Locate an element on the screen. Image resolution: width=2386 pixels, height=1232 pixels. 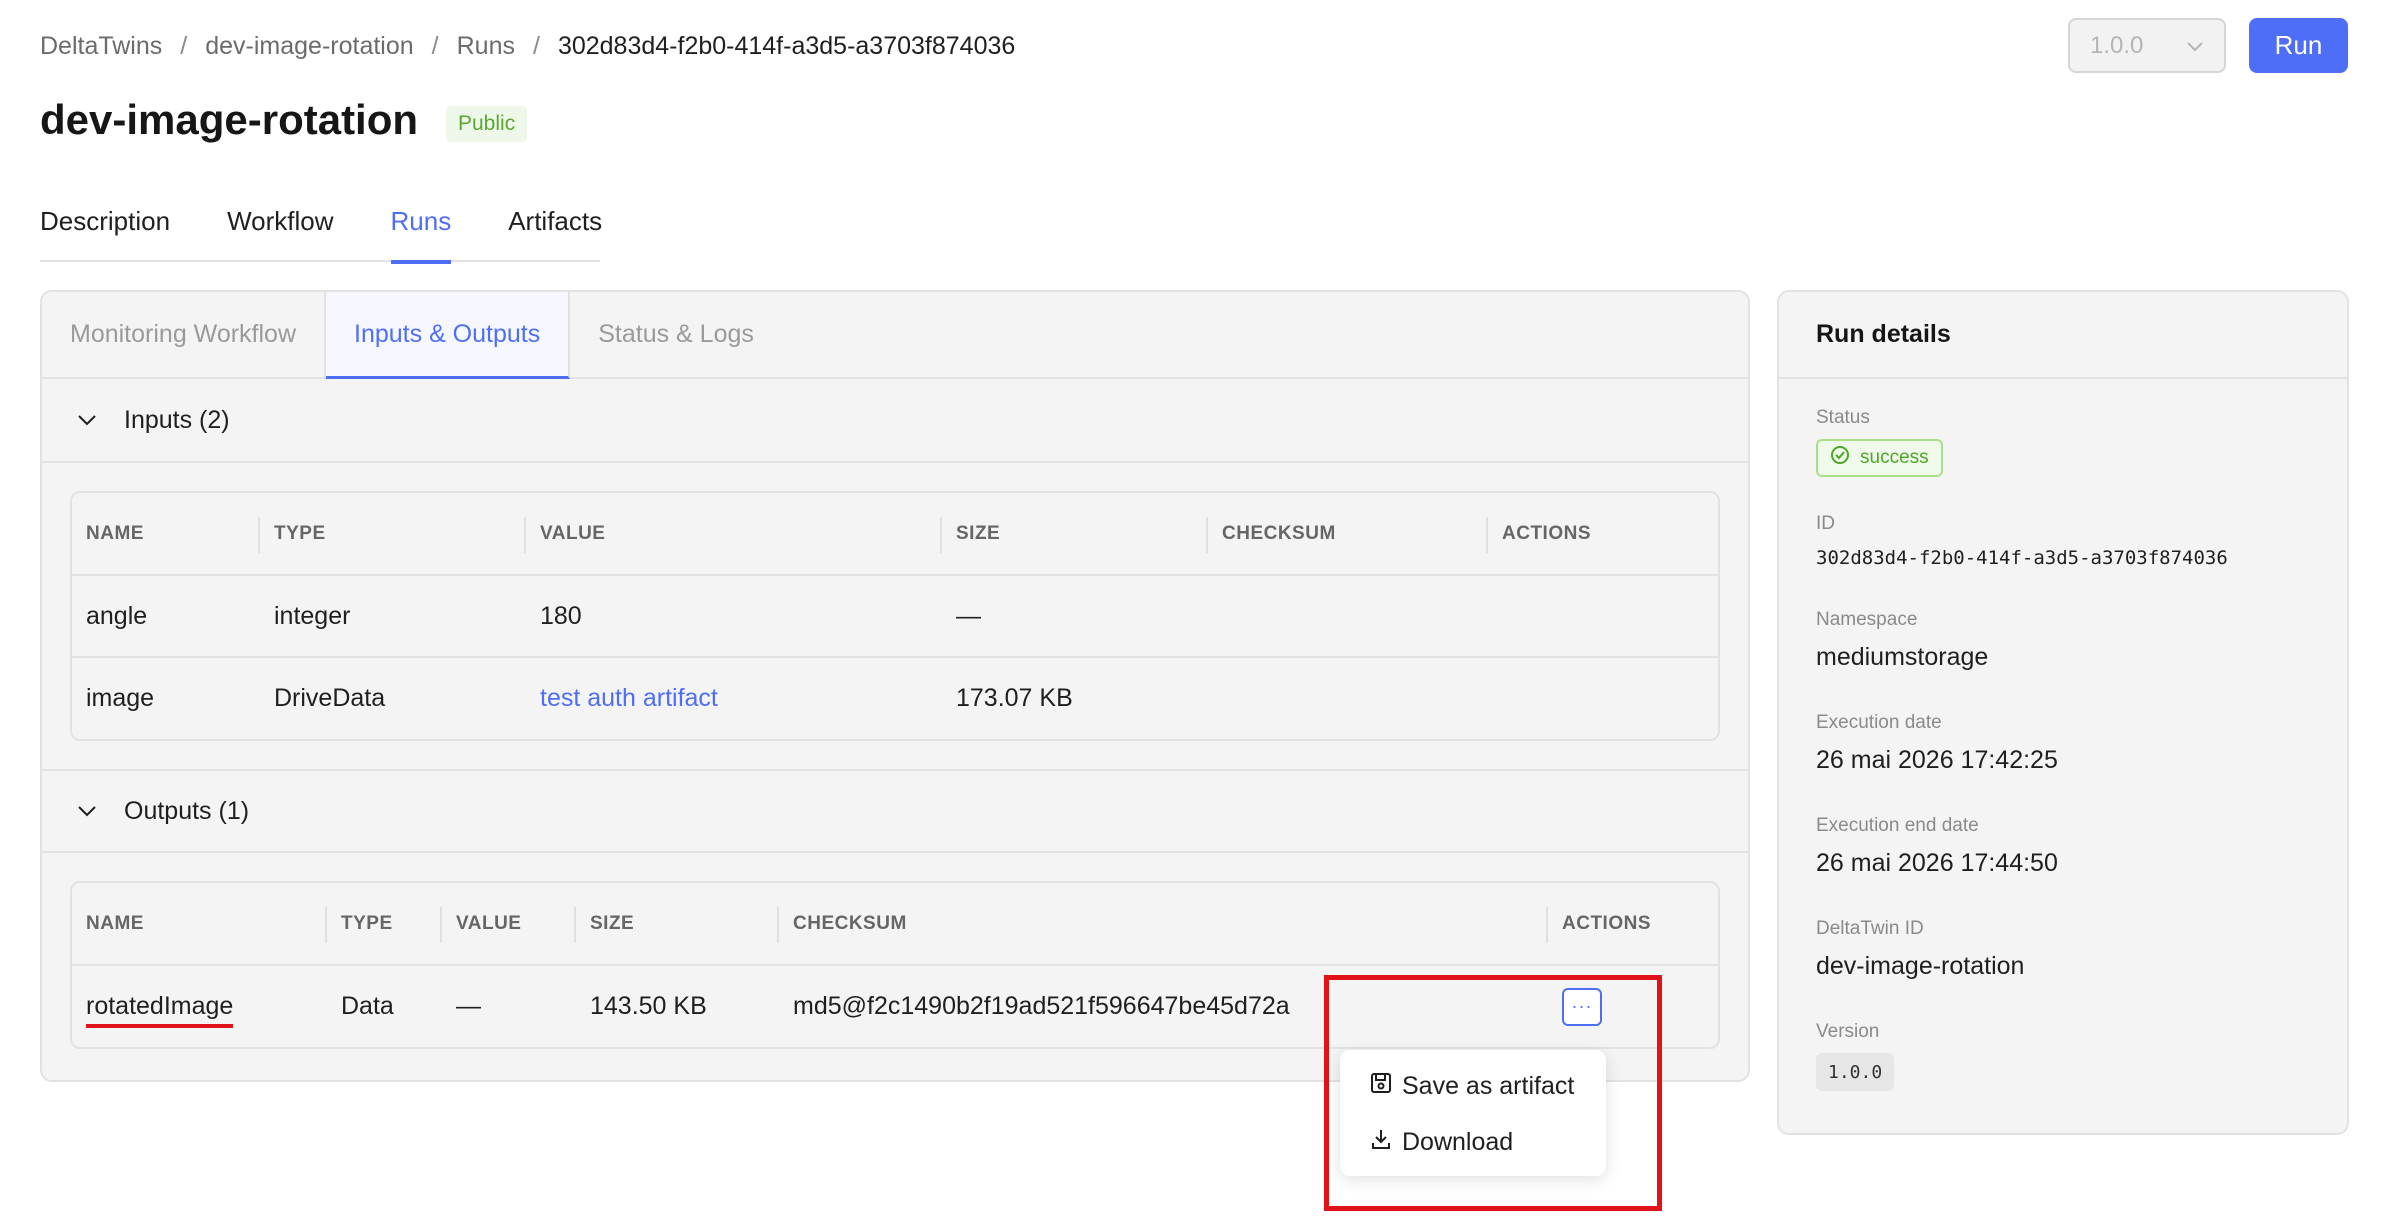
outputs-section-title: Outputs (1) is located at coordinates (187, 810).